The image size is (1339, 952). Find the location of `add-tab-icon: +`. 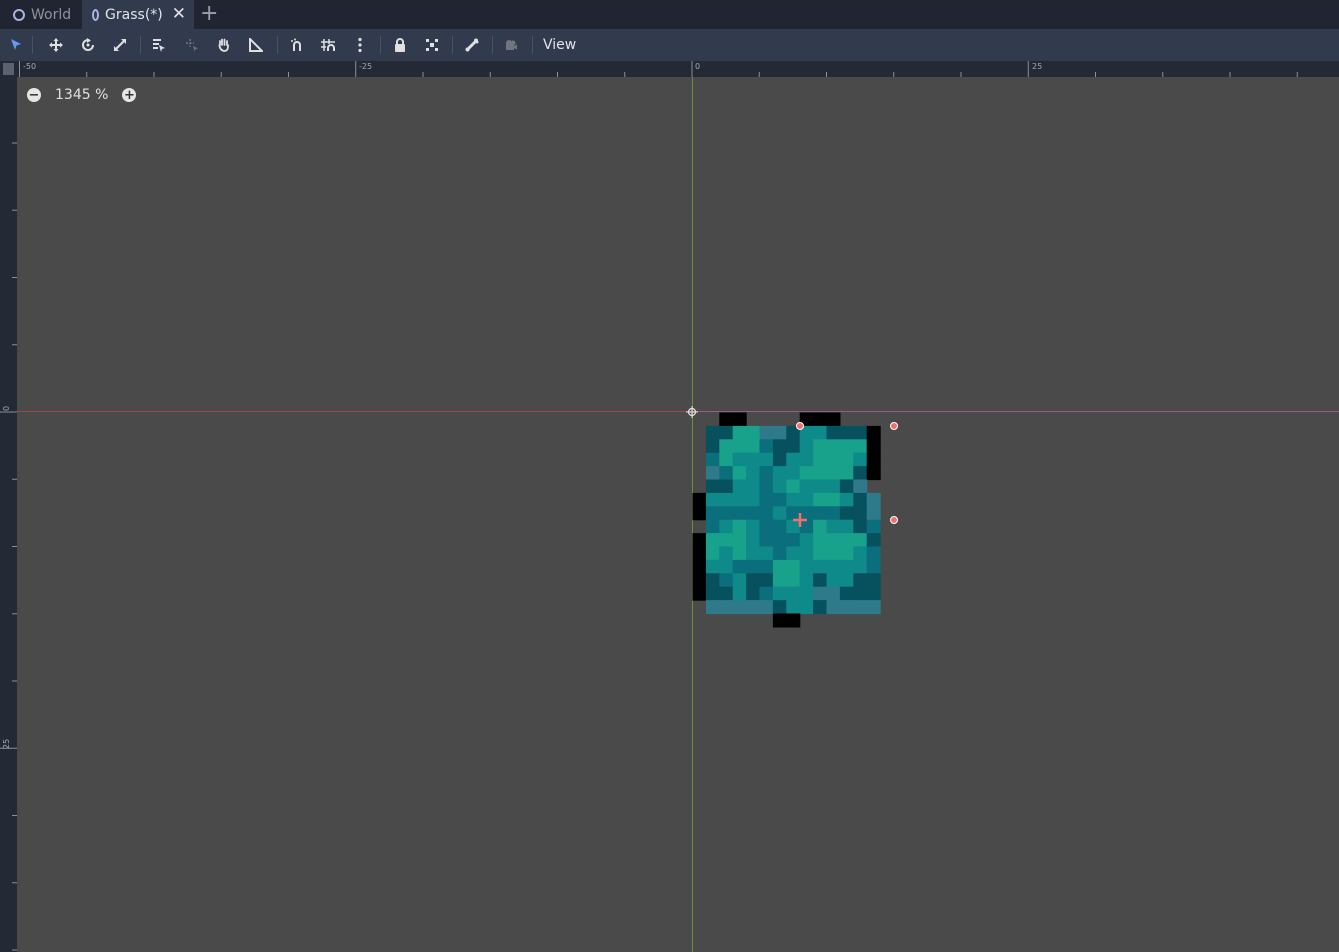

add-tab-icon: + is located at coordinates (209, 14).